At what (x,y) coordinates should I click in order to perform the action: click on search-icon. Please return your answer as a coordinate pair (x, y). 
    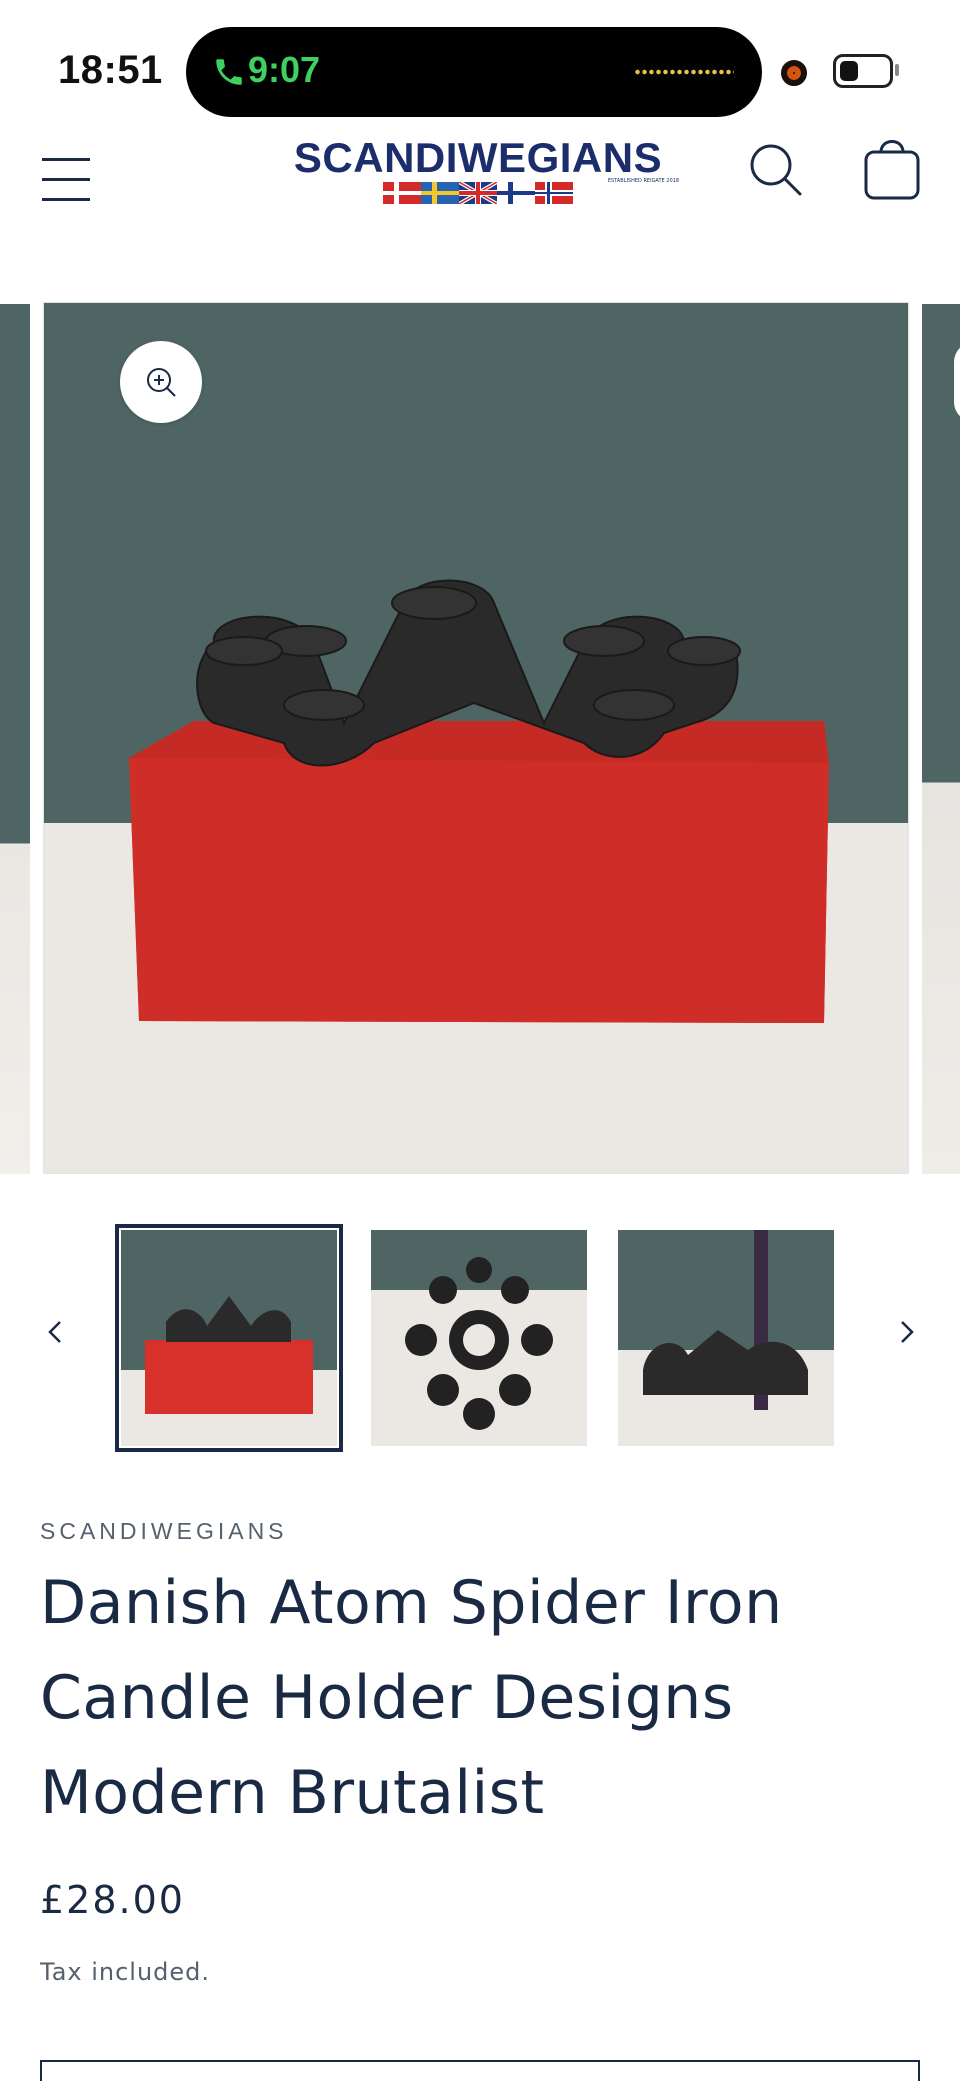
    Looking at the image, I should click on (776, 170).